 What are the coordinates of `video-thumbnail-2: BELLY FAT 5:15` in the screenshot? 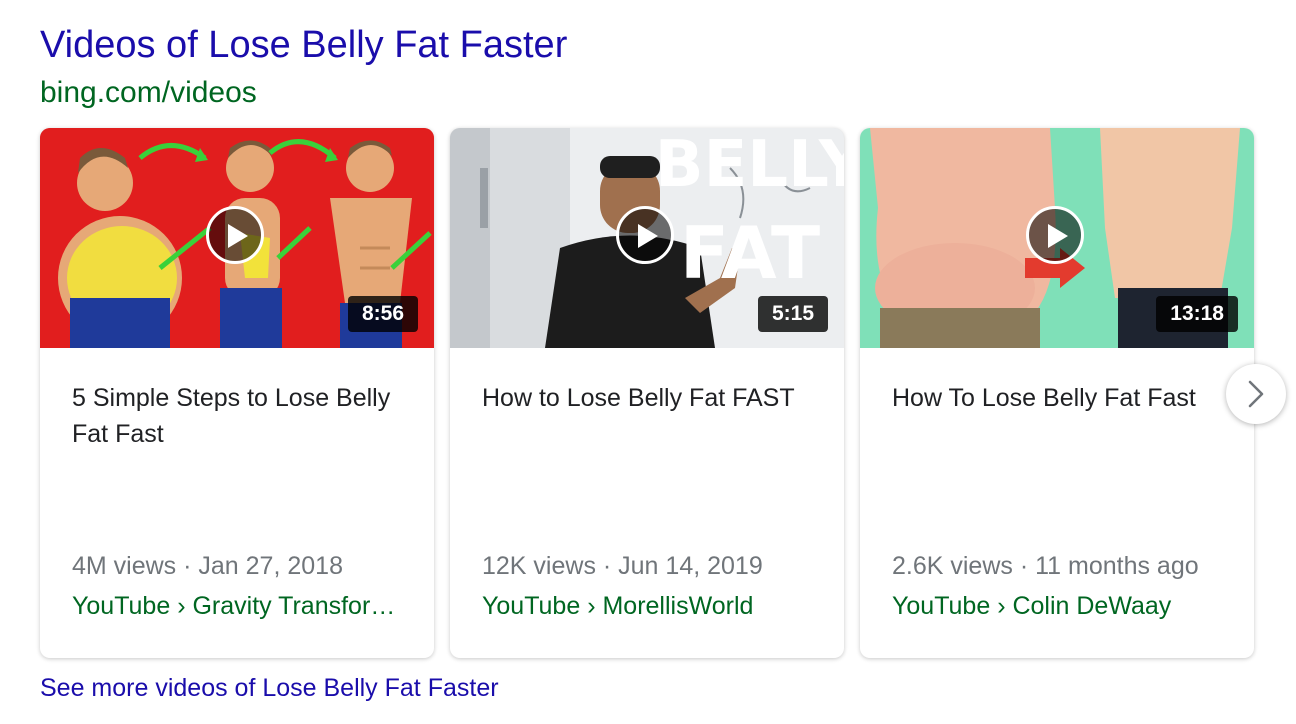 It's located at (647, 238).